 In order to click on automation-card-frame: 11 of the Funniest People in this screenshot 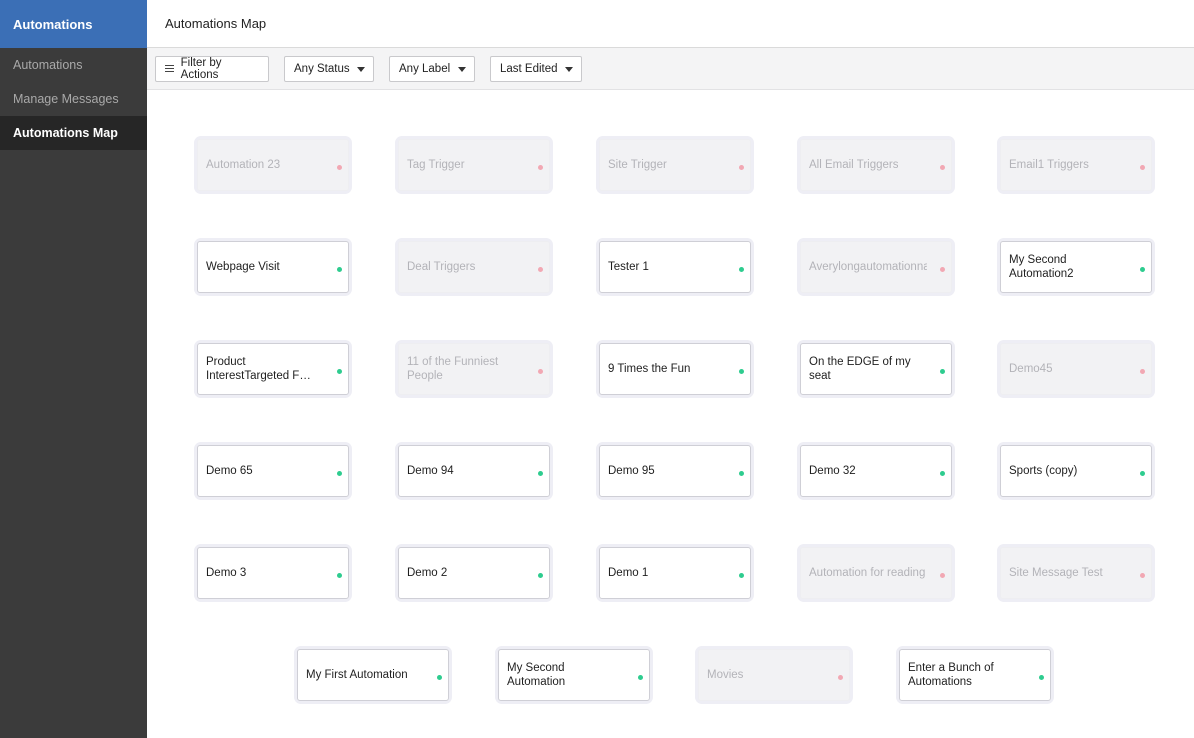, I will do `click(474, 369)`.